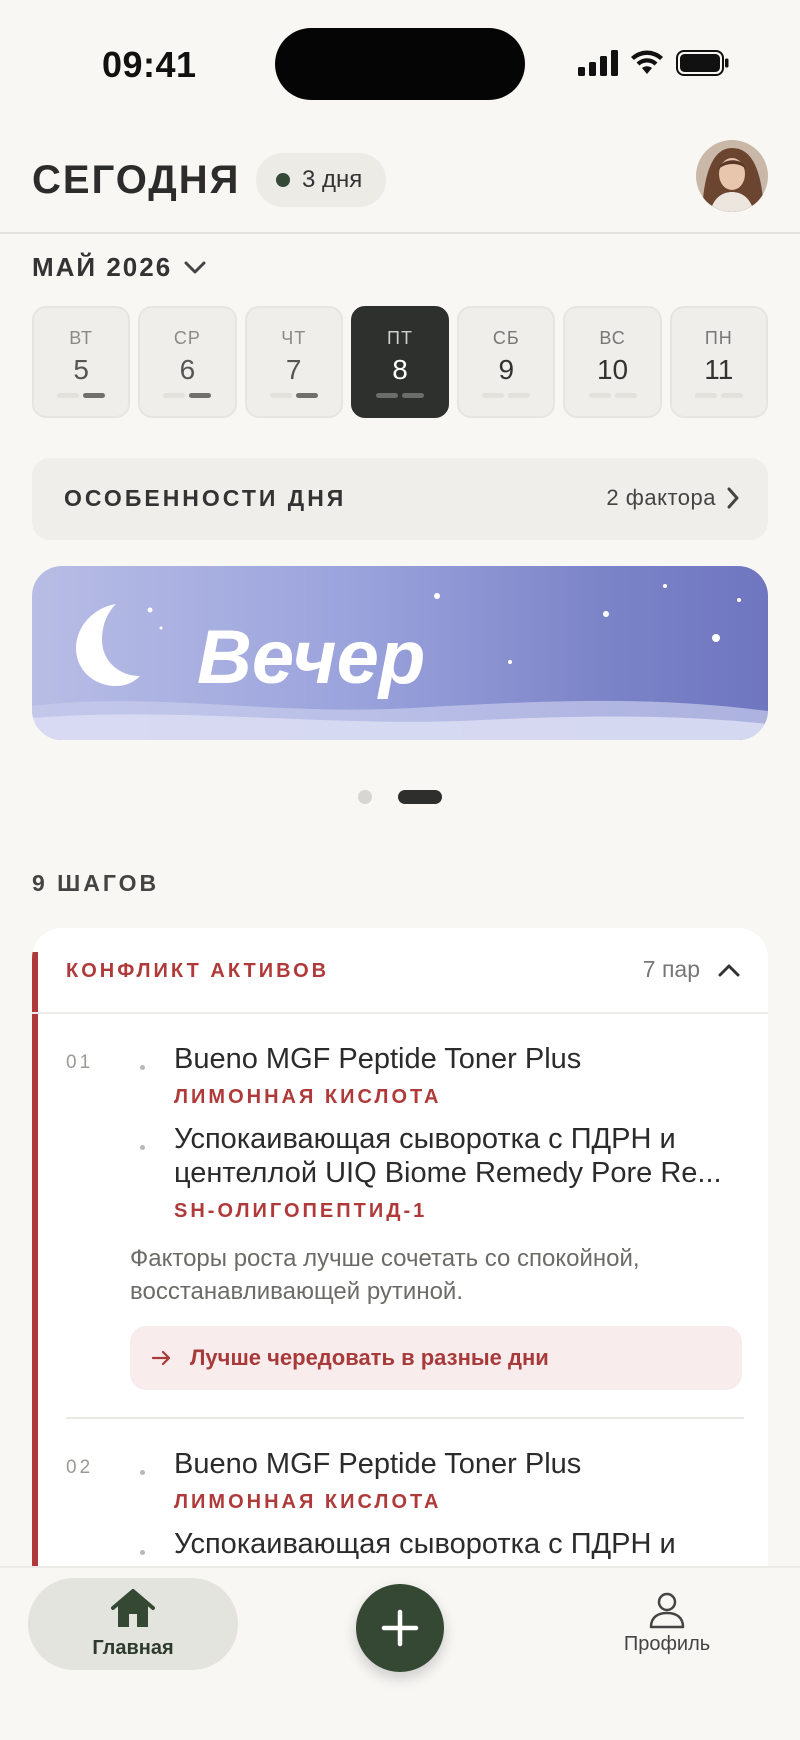 The height and width of the screenshot is (1740, 800). I want to click on chevron-right-icon, so click(733, 498).